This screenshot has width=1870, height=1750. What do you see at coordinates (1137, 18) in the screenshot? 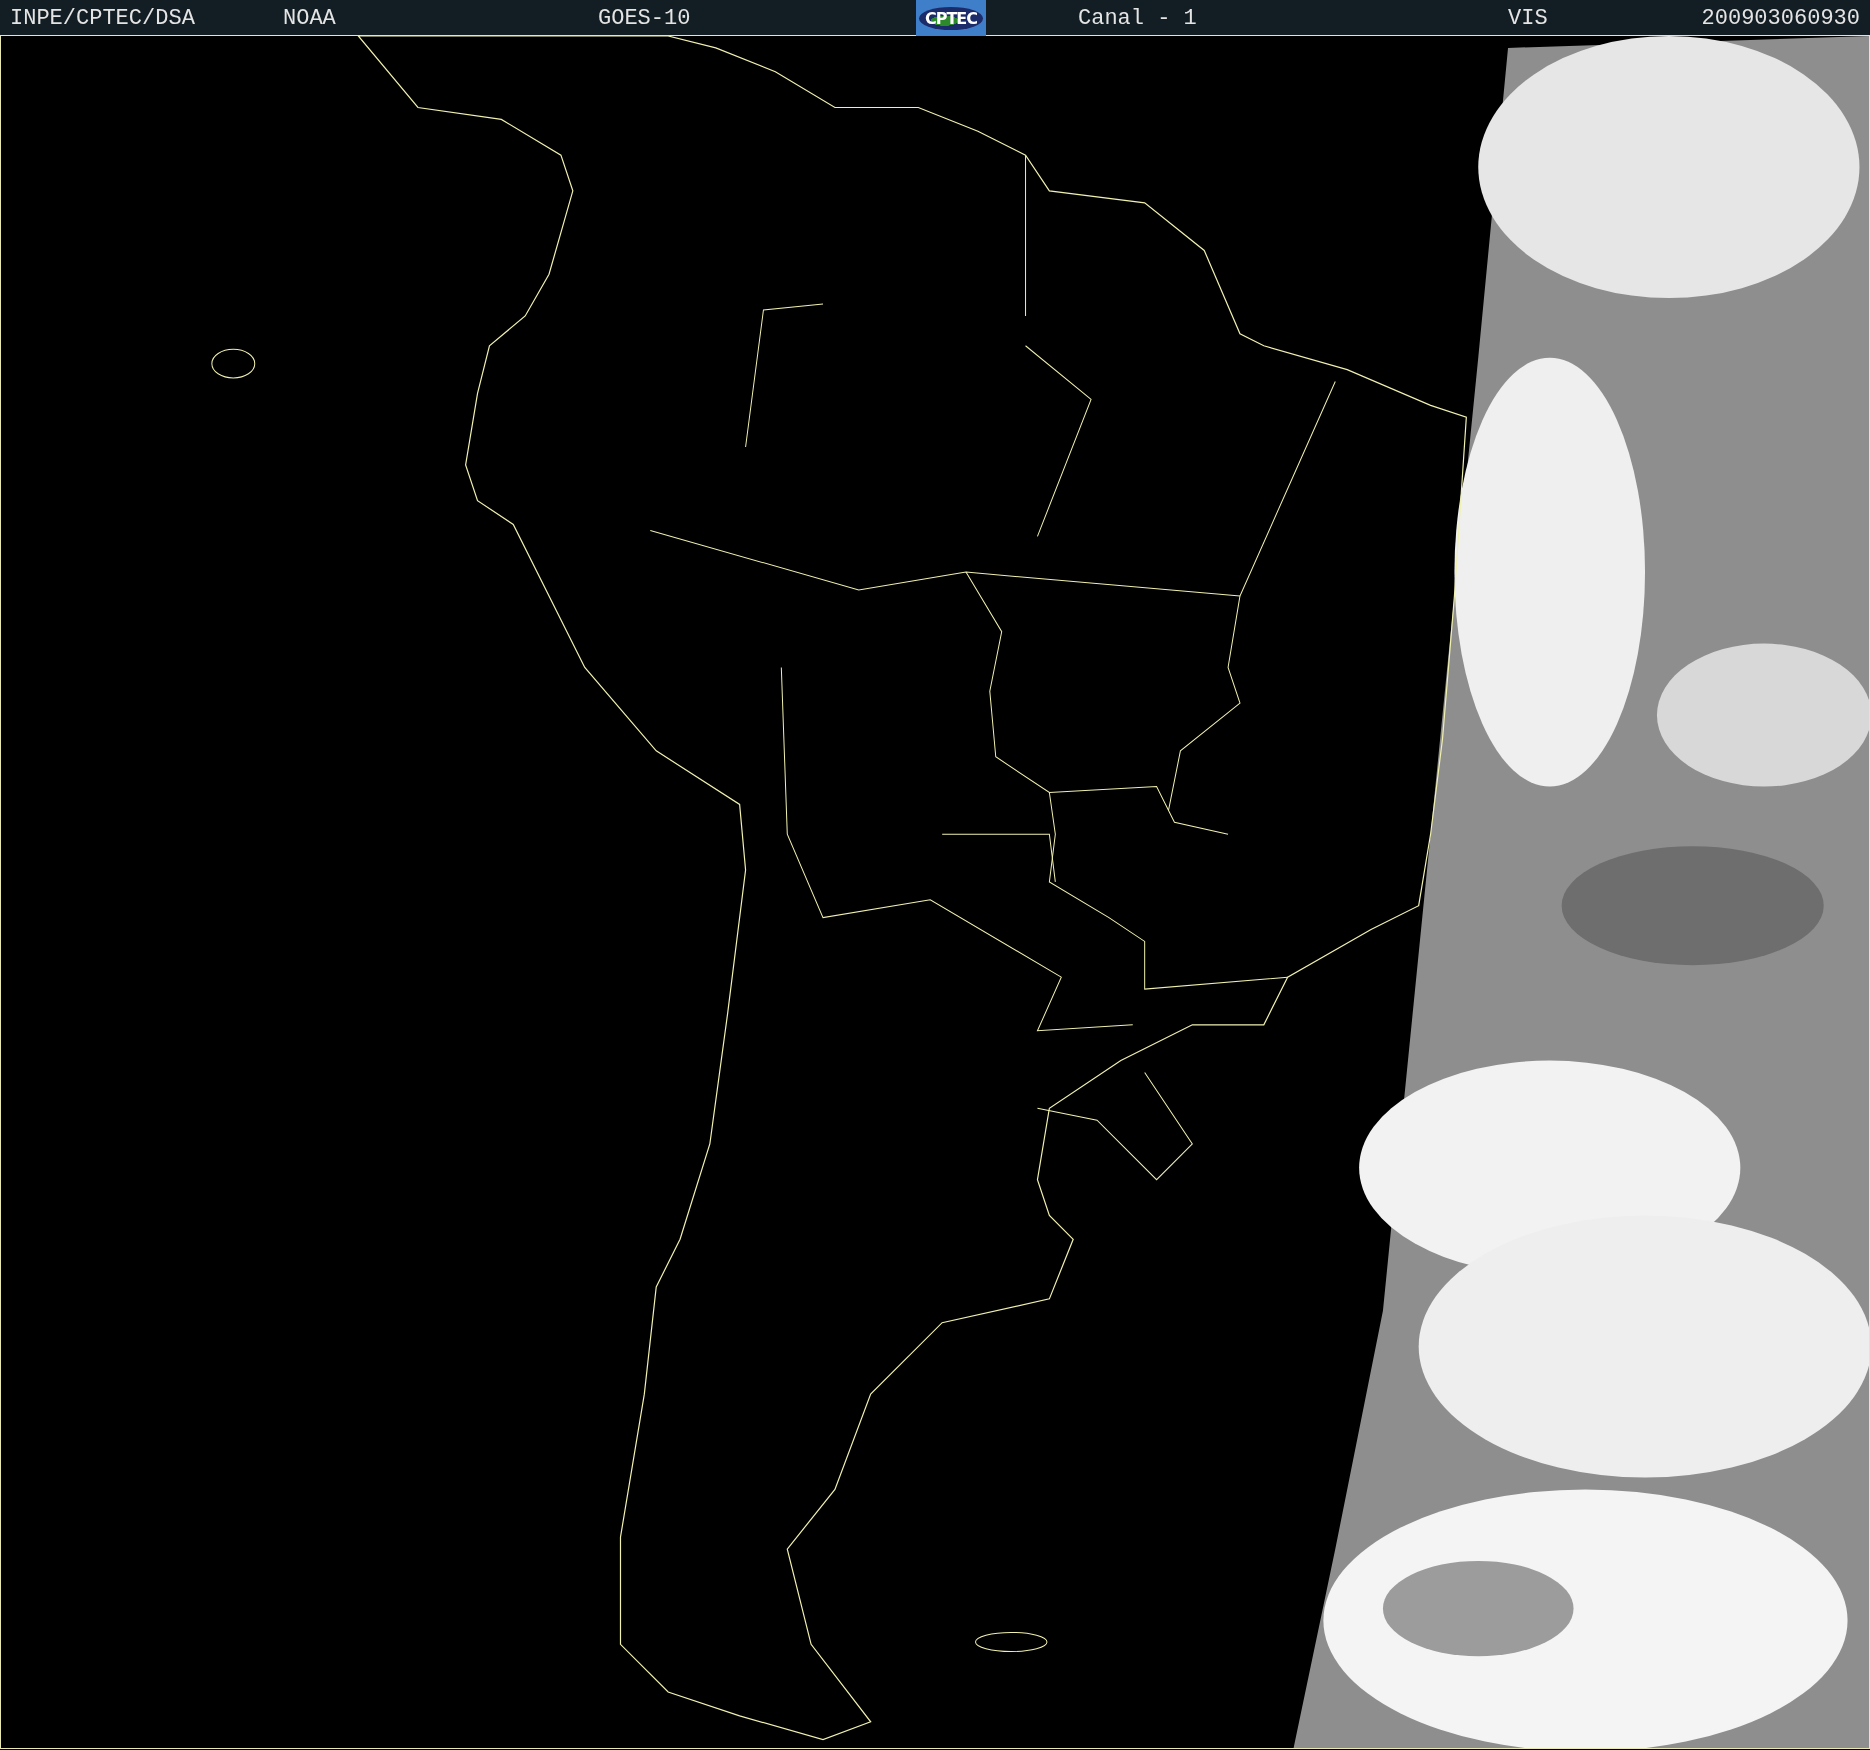
I see `header-label: Canal - 1` at bounding box center [1137, 18].